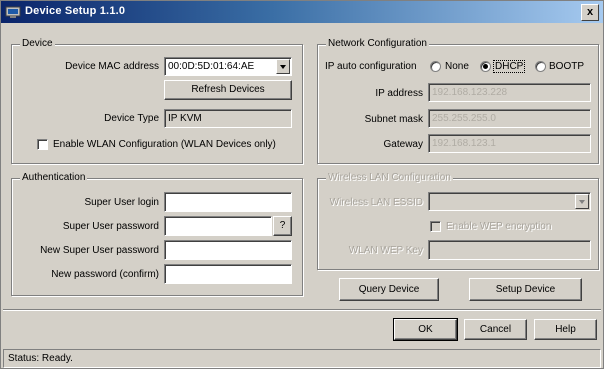  What do you see at coordinates (218, 226) in the screenshot?
I see `super-user-password-input` at bounding box center [218, 226].